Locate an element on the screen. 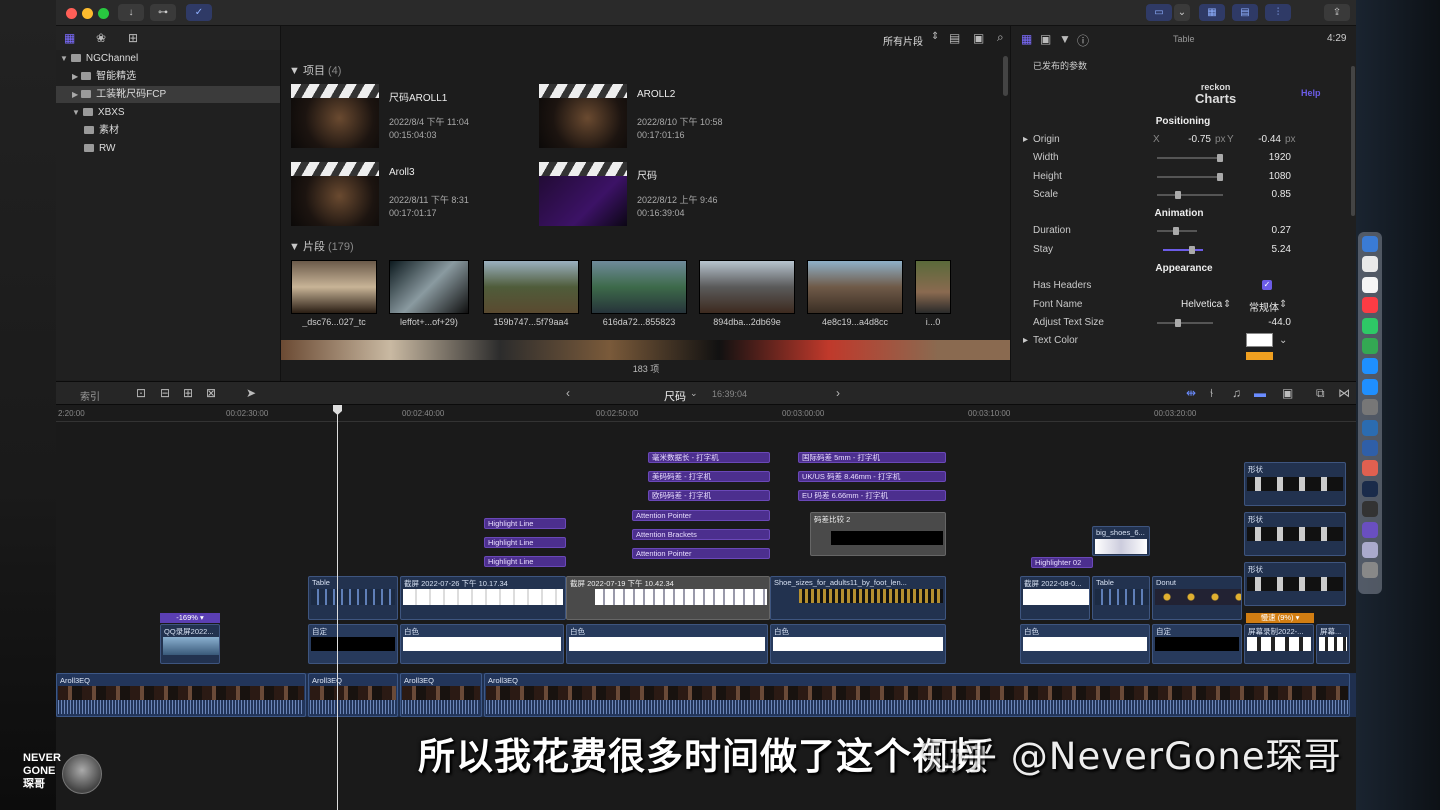  project-card: AROLL2 2022/8/10 下午 10:58 00:17:01:16 is located at coordinates (659, 119).